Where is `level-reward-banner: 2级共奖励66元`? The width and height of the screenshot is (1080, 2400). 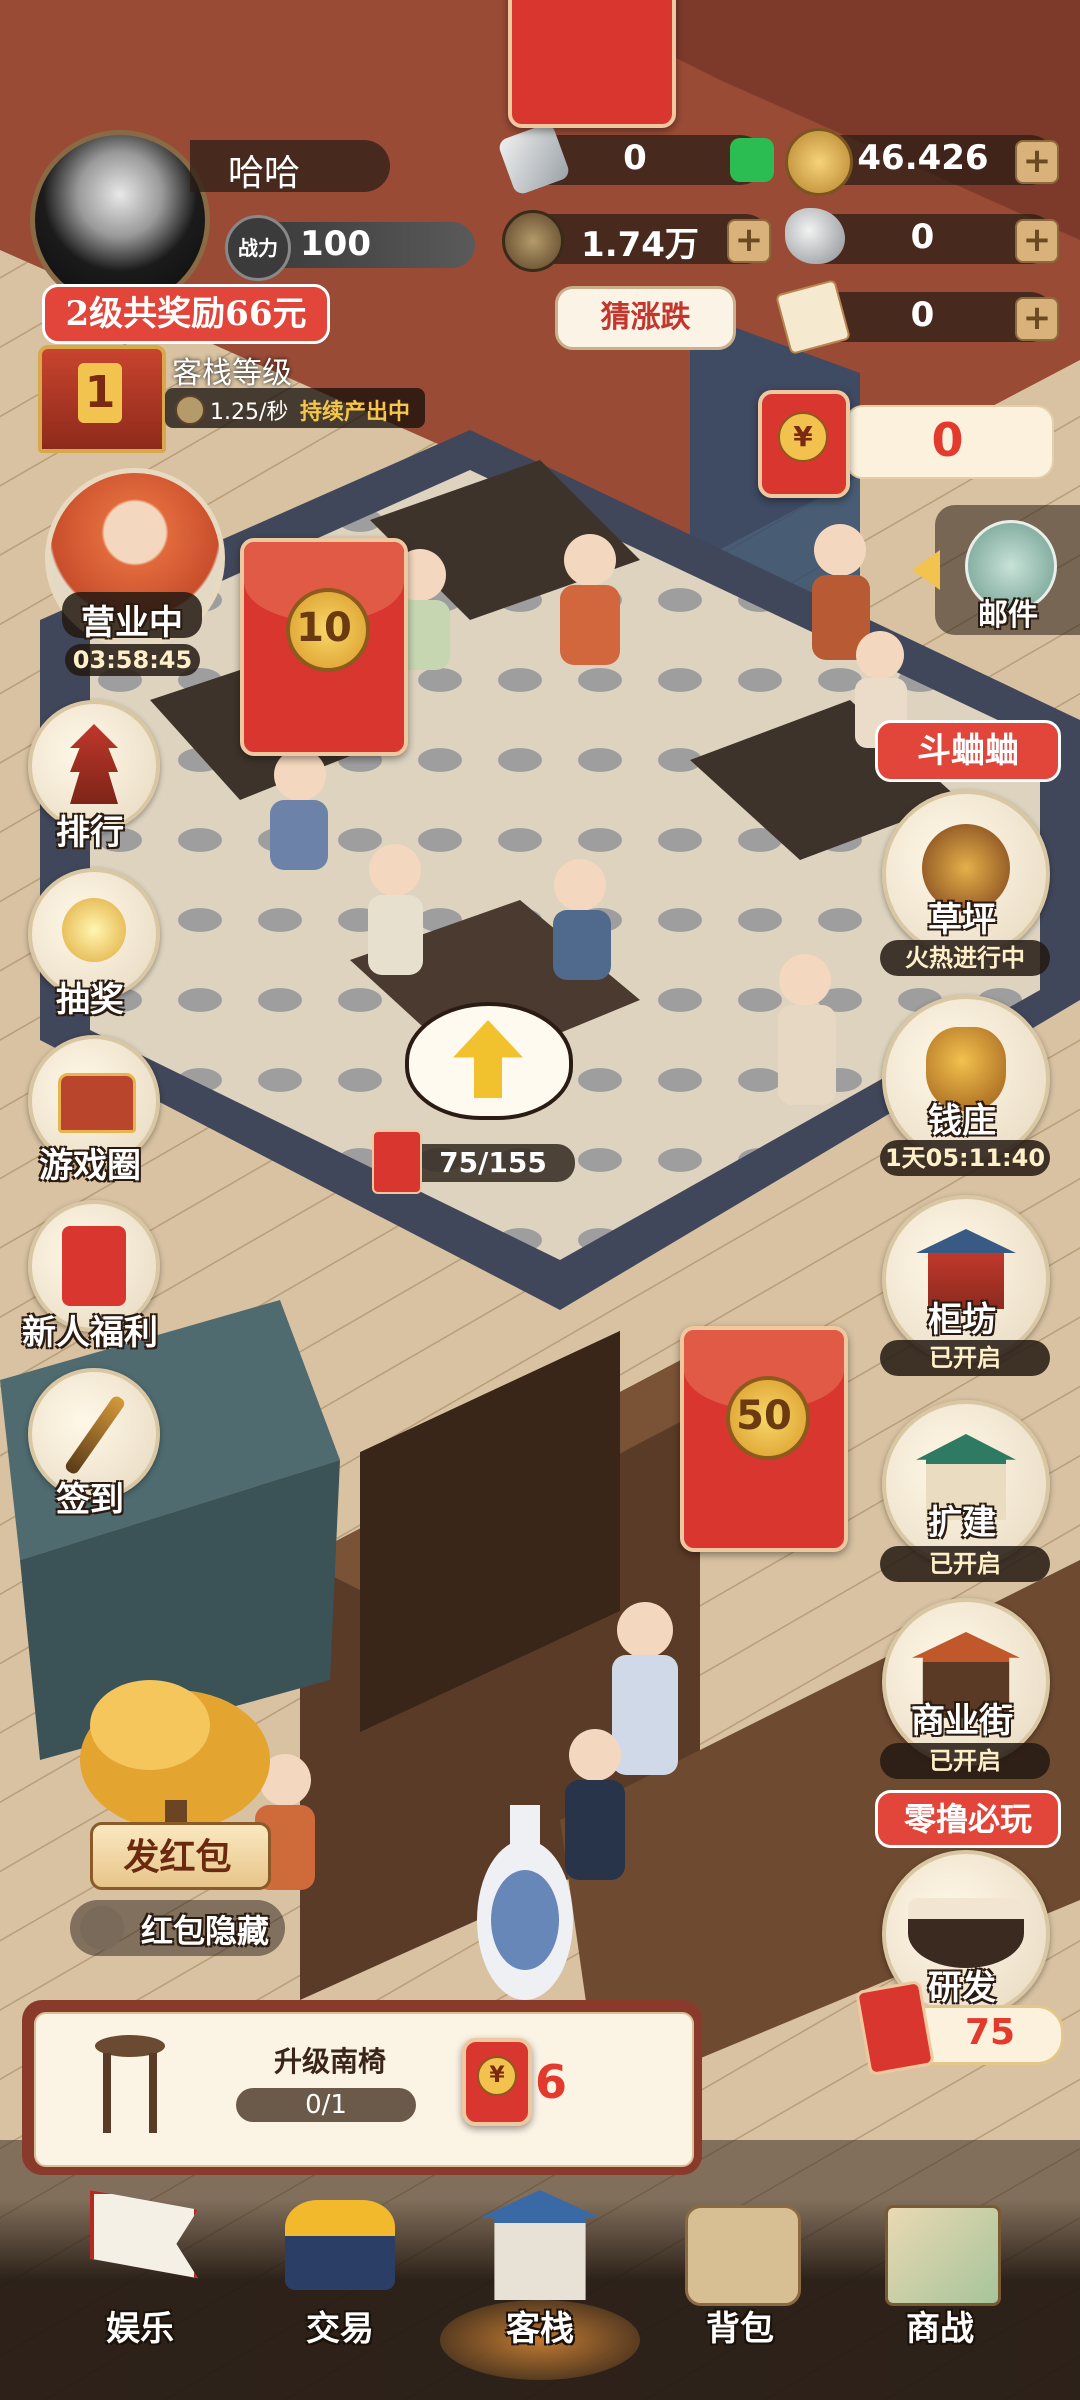
level-reward-banner: 2级共奖励66元 is located at coordinates (186, 314).